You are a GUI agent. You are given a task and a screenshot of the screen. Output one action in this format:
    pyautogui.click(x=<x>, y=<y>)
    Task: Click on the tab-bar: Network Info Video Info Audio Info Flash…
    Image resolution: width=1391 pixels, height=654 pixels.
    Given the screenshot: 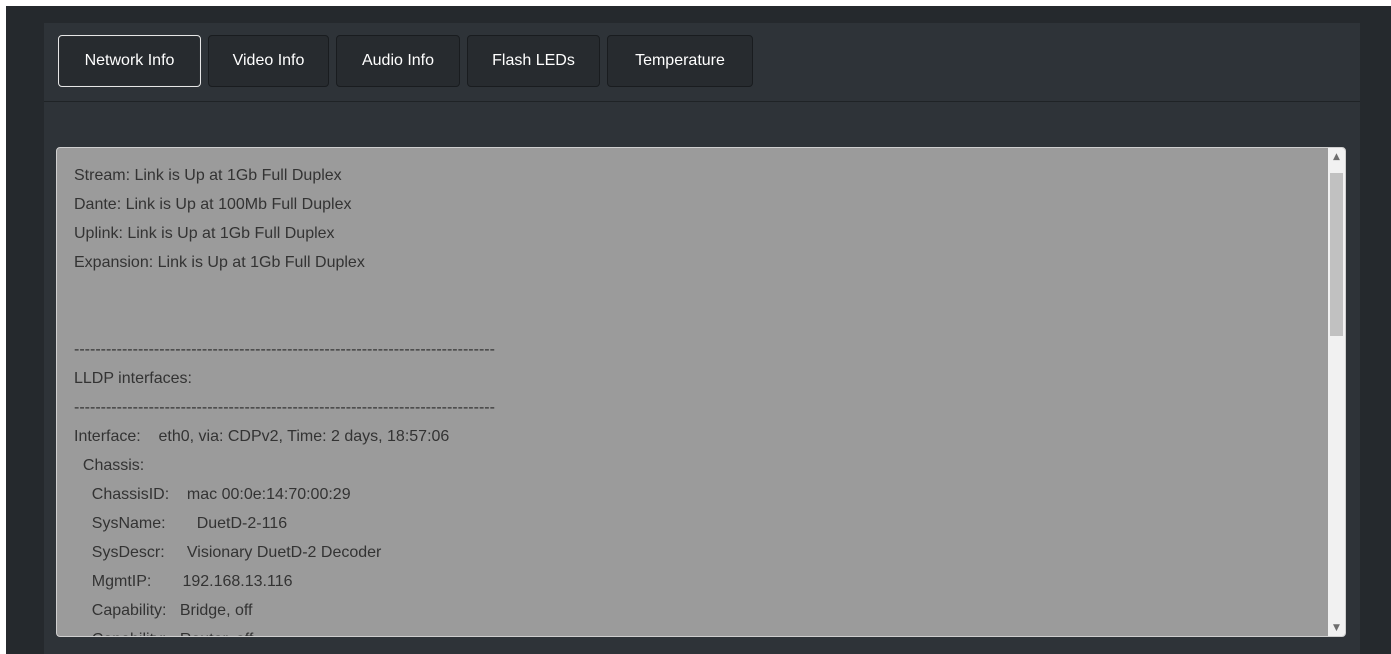 What is the action you would take?
    pyautogui.click(x=702, y=62)
    